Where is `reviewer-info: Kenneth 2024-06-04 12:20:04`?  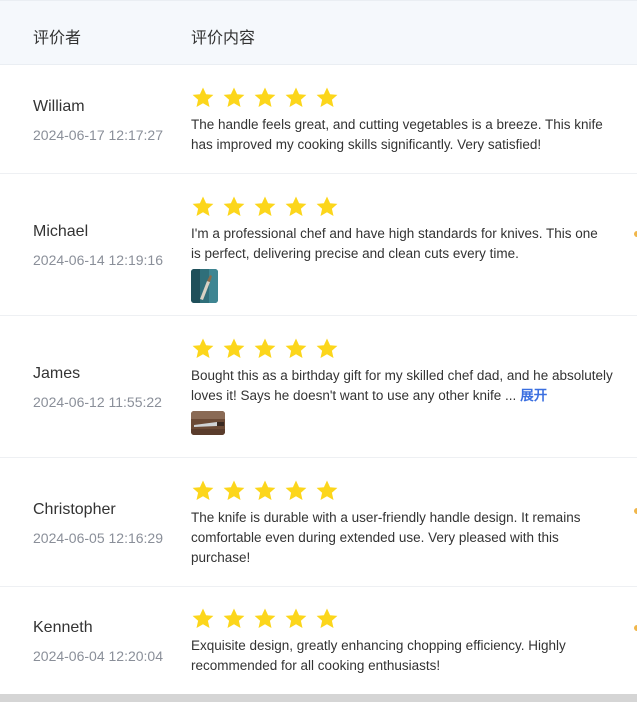 reviewer-info: Kenneth 2024-06-04 12:20:04 is located at coordinates (98, 641).